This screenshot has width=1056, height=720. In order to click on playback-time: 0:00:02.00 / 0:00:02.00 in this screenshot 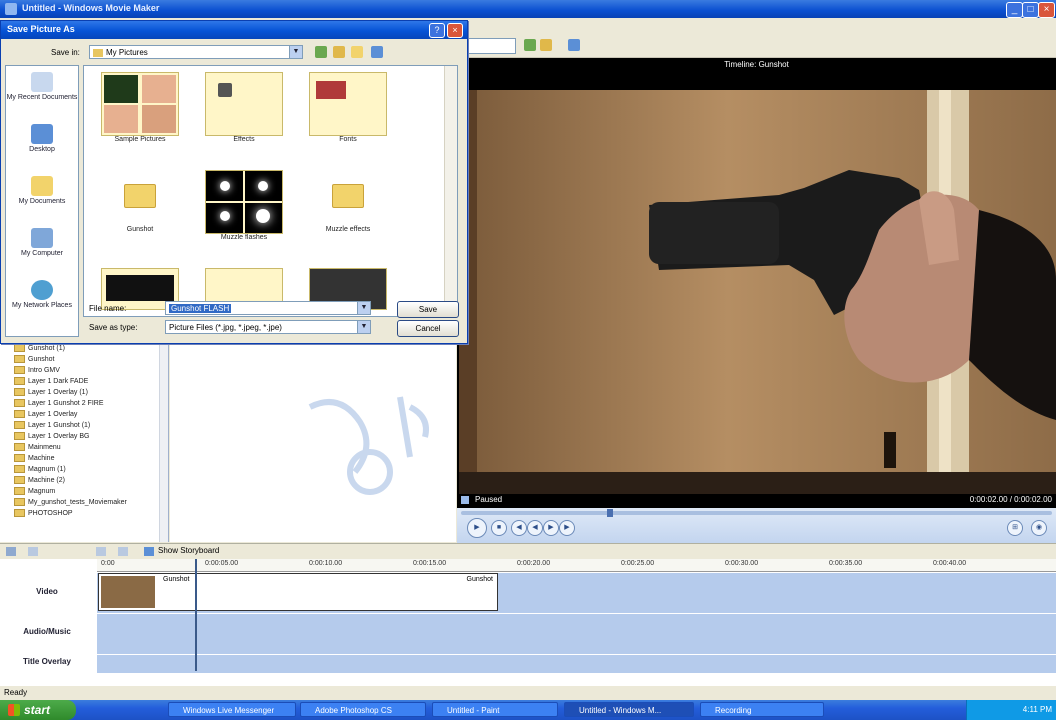, I will do `click(1010, 499)`.